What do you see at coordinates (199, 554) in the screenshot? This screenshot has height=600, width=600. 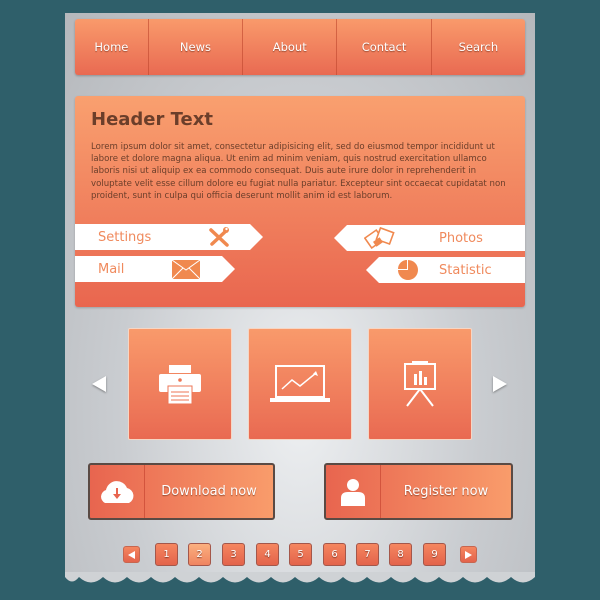 I see `page-2: 2` at bounding box center [199, 554].